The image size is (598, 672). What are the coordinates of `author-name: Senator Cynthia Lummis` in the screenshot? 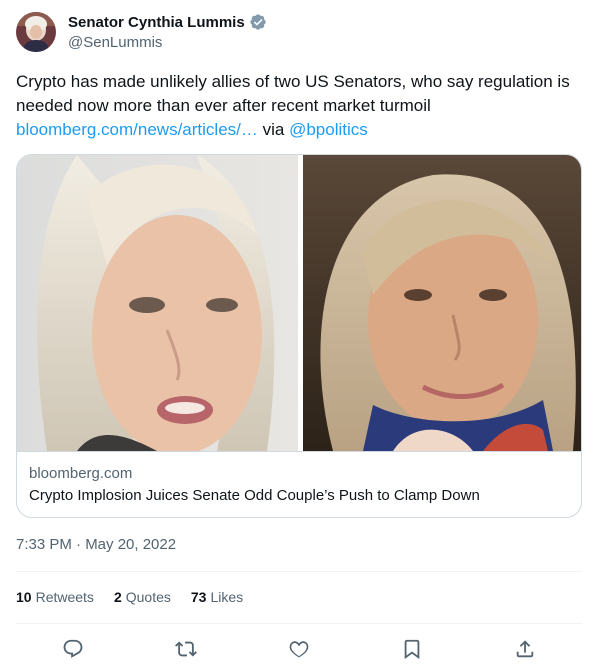 It's located at (156, 22).